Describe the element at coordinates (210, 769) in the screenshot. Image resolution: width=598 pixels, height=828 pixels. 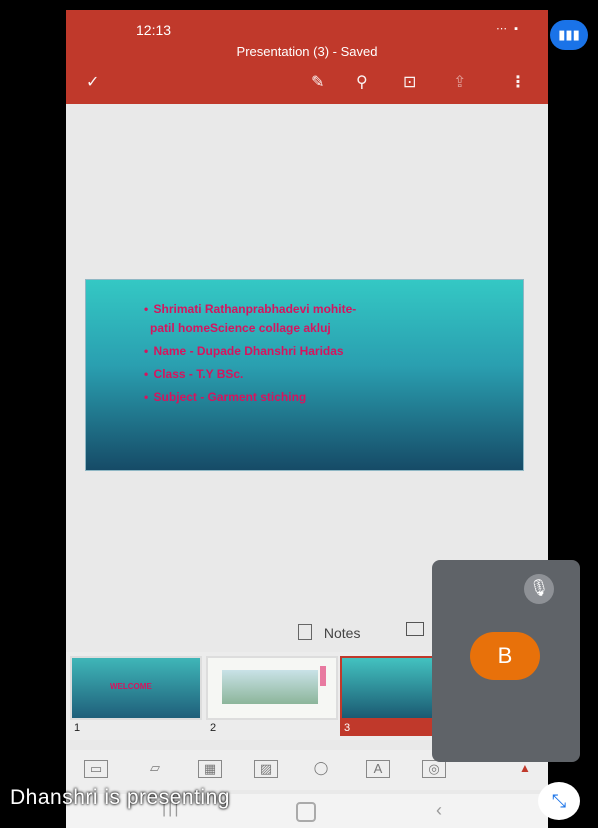
I see `table-icon: ▦` at that location.